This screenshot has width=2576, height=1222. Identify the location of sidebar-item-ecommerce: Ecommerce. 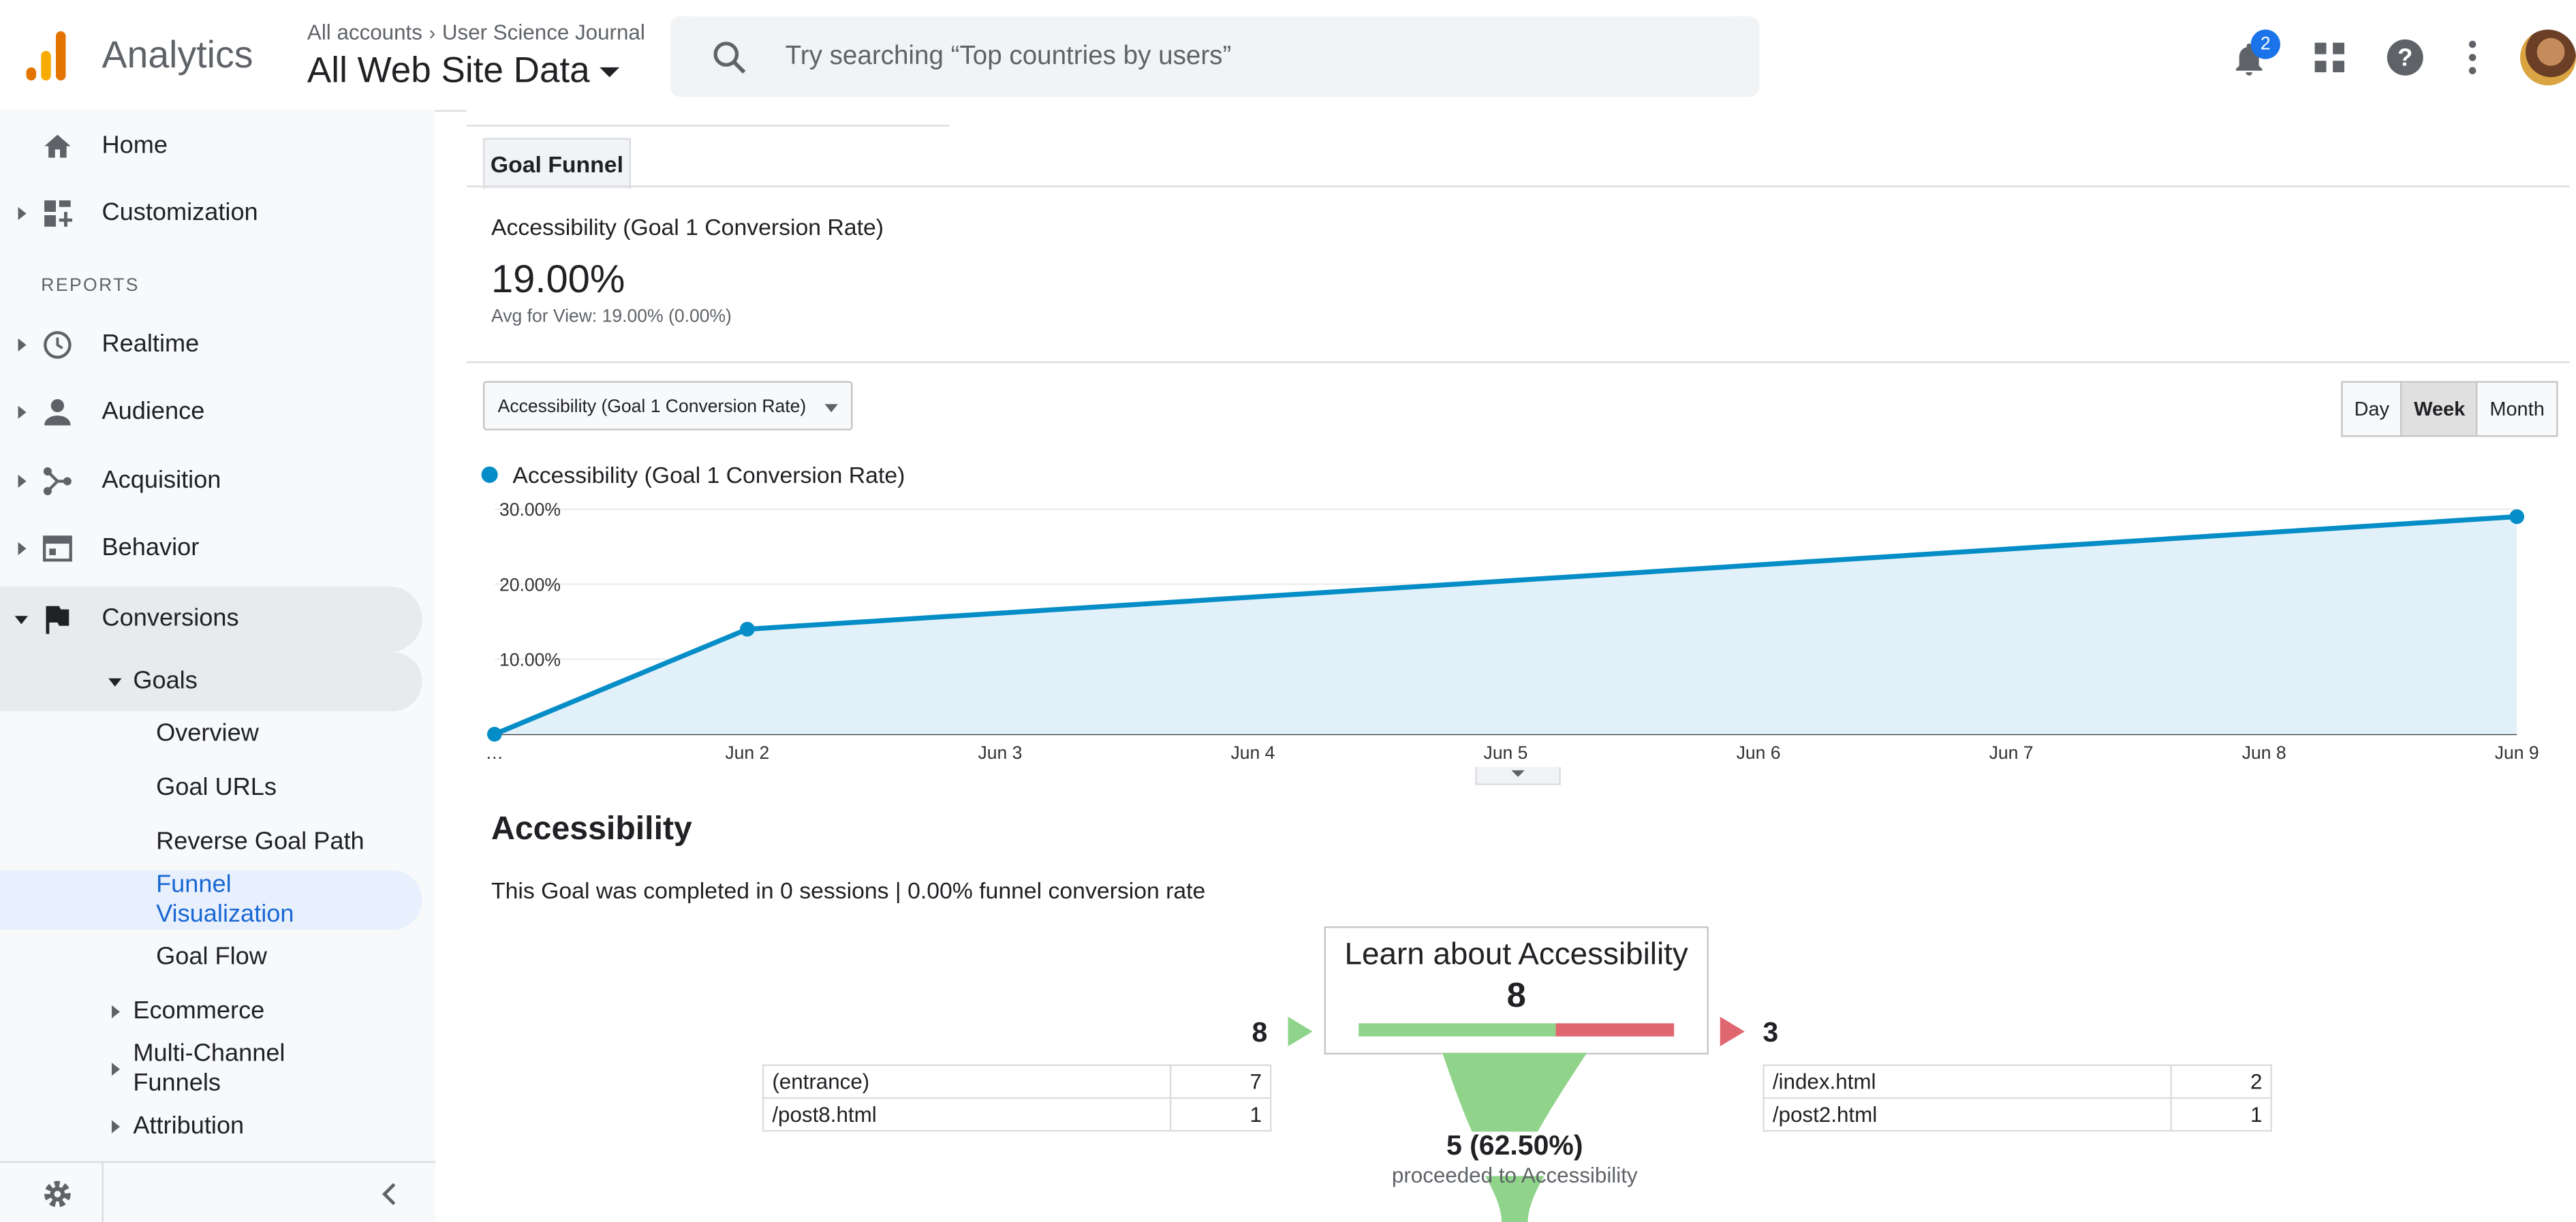
(211, 1011).